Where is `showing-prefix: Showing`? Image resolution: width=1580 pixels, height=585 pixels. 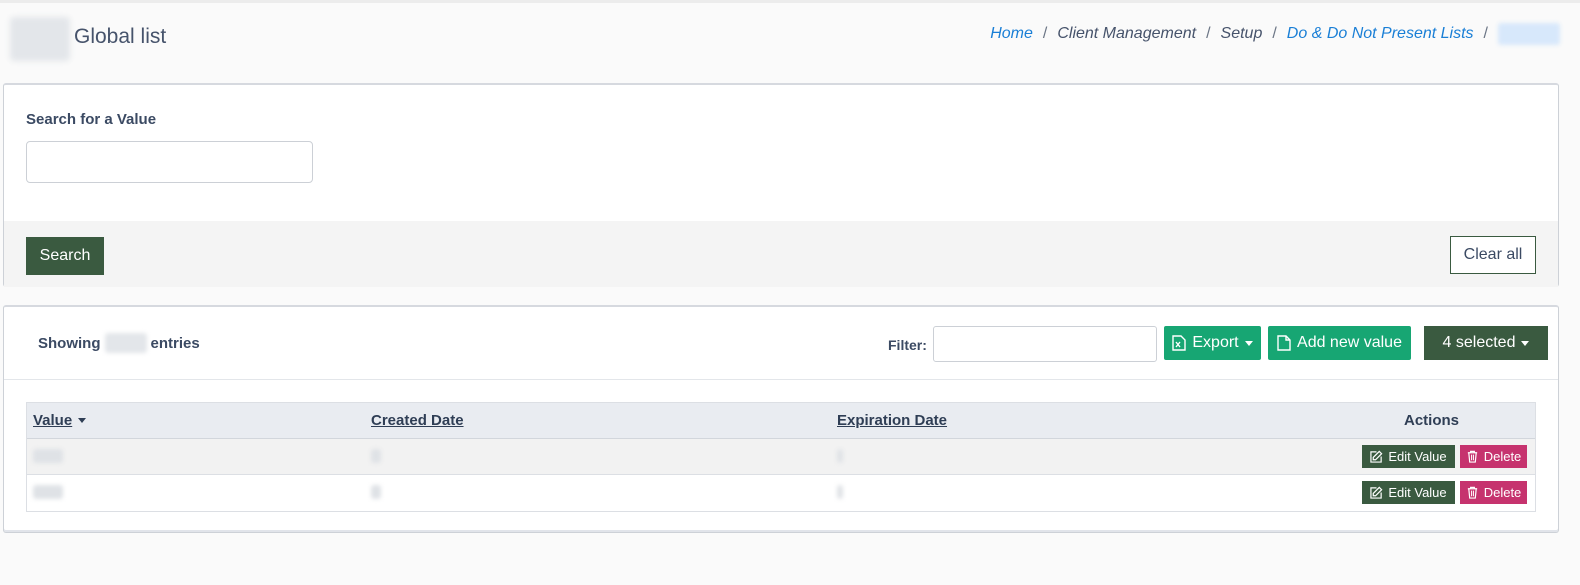 showing-prefix: Showing is located at coordinates (69, 343).